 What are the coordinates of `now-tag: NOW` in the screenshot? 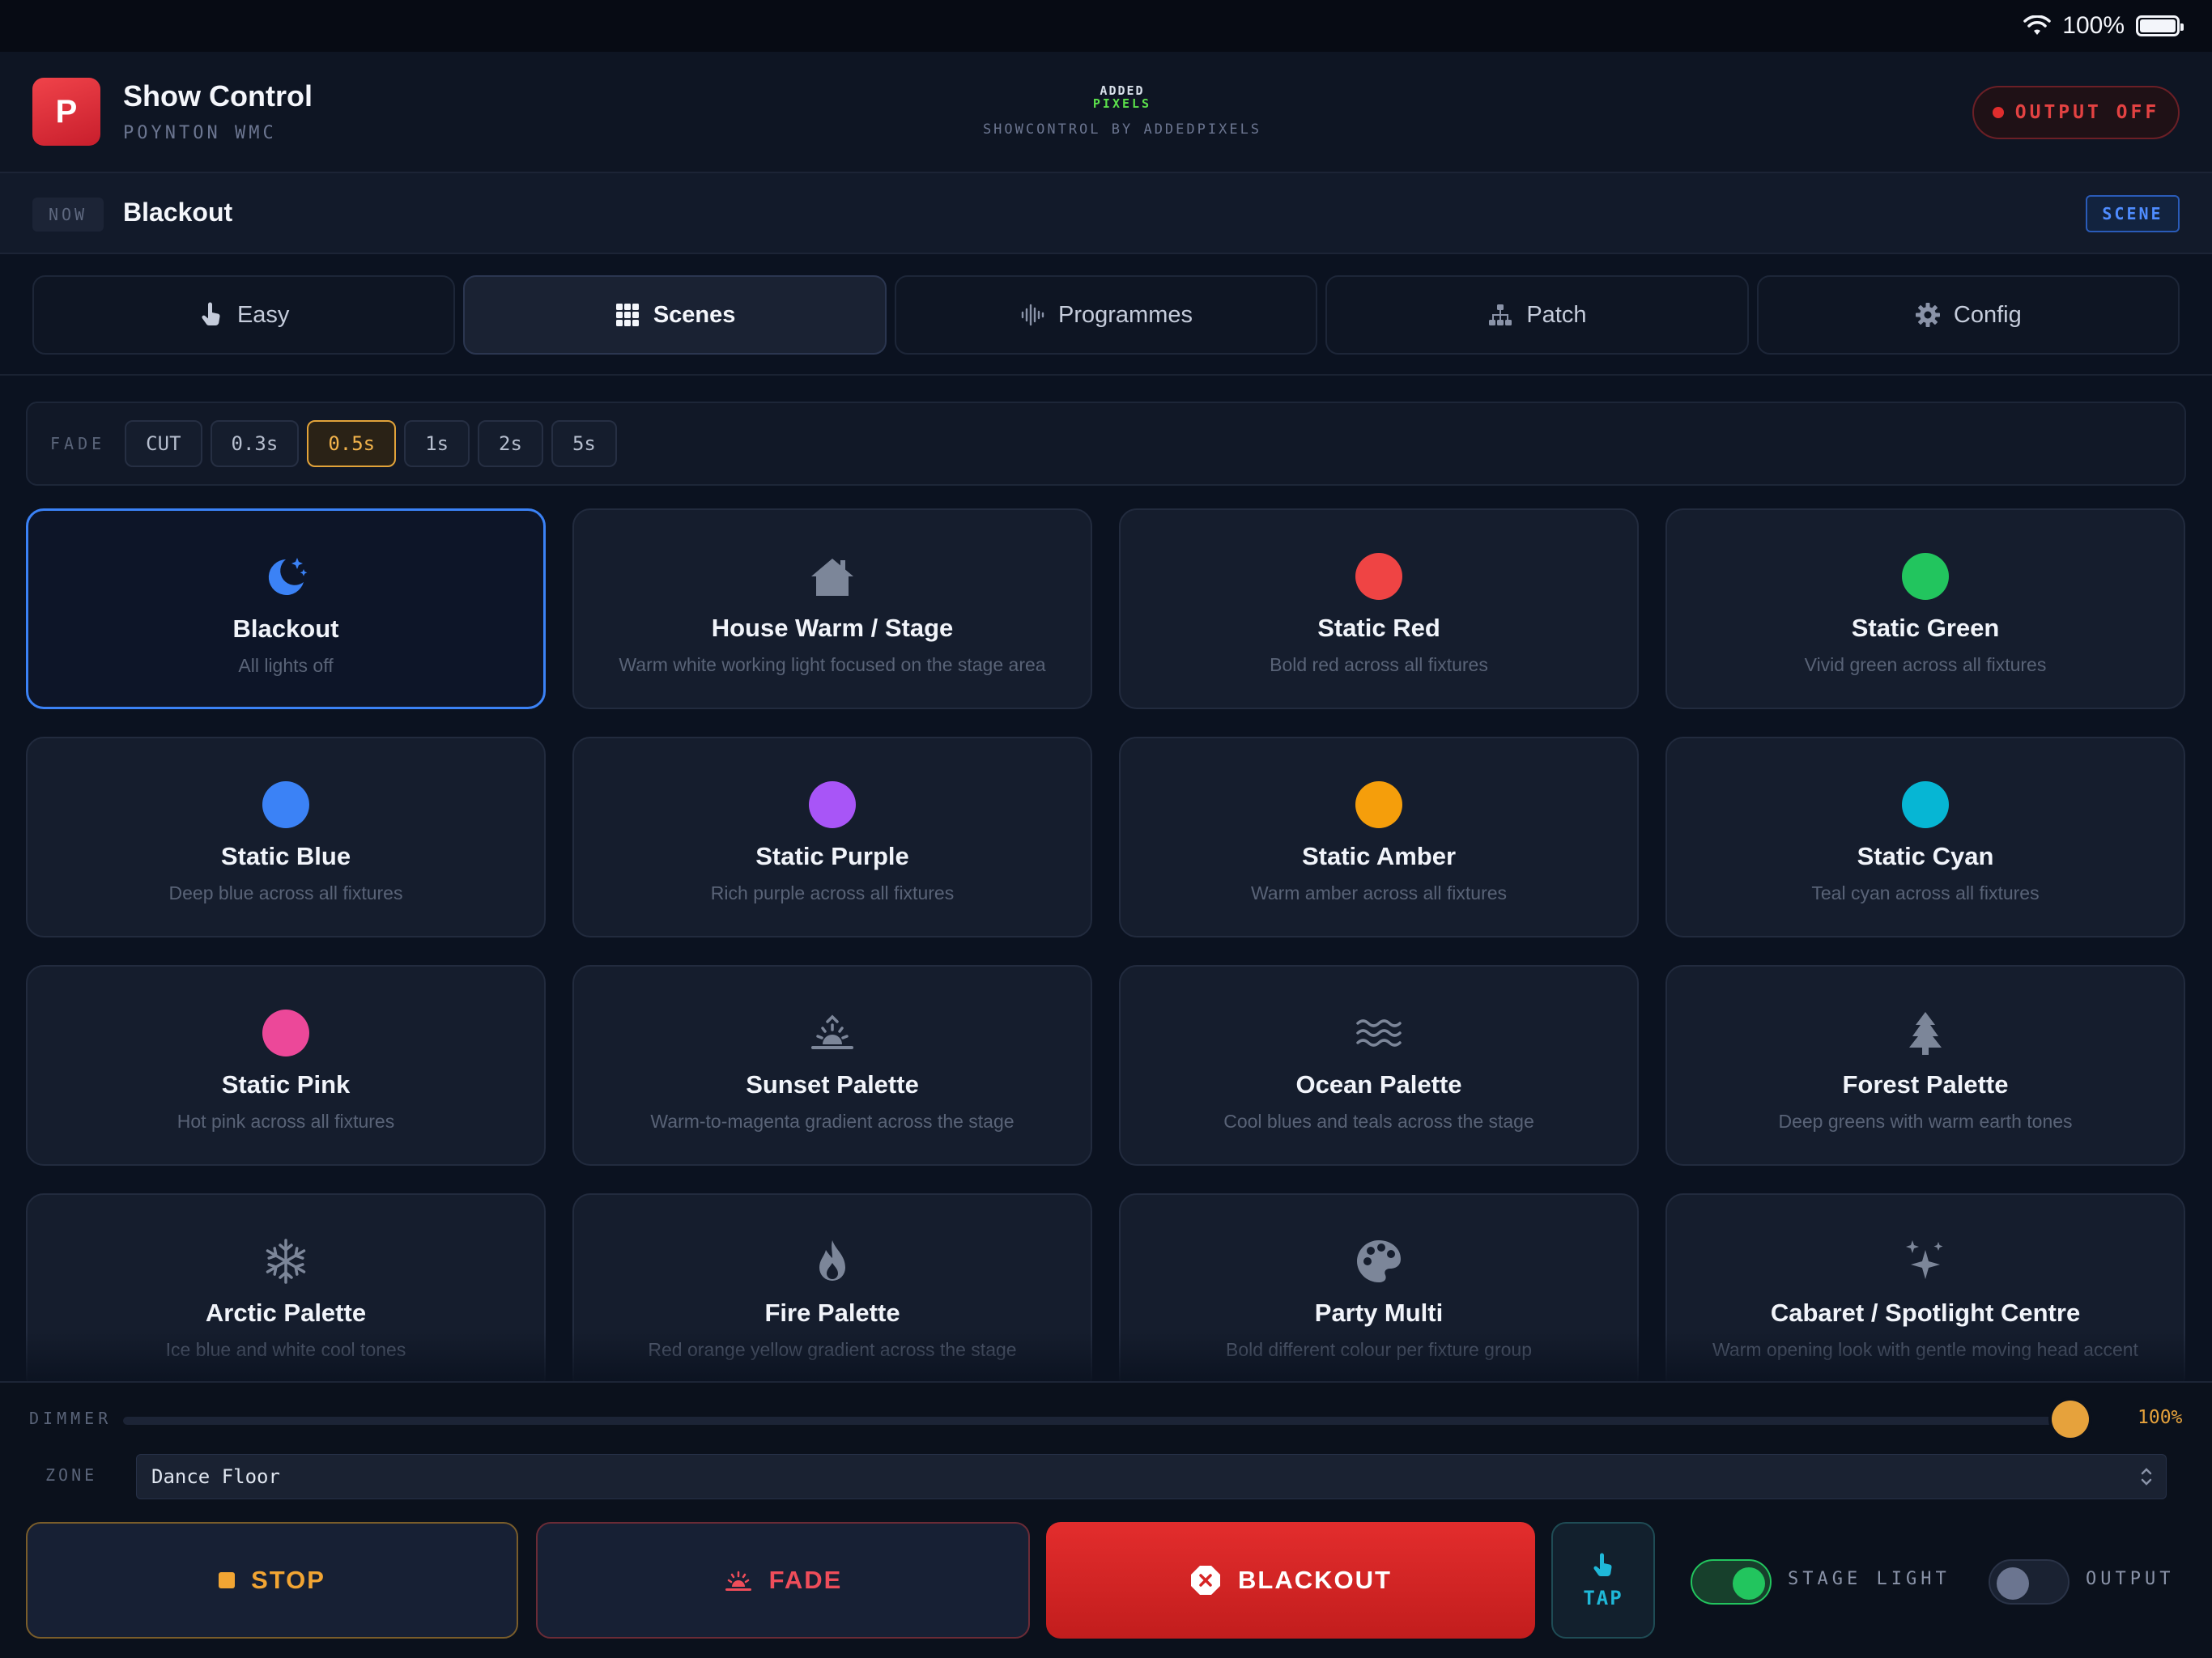 It's located at (68, 215).